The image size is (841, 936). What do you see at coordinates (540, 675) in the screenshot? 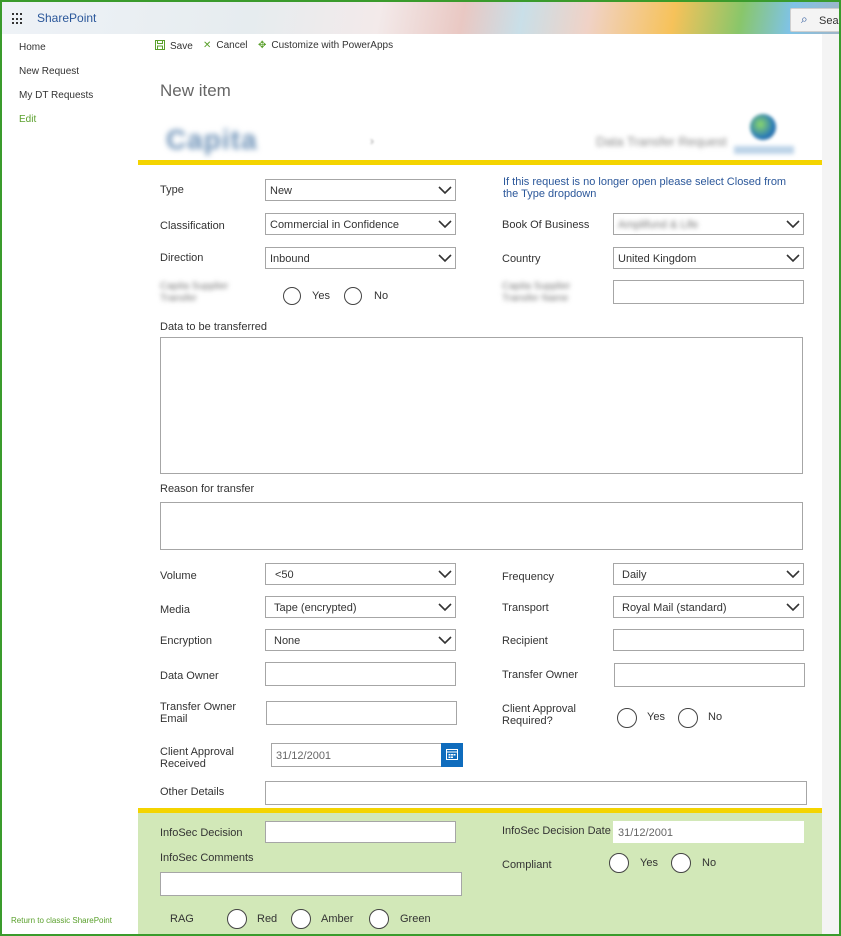
I see `transfer-owner-label: Transfer Owner` at bounding box center [540, 675].